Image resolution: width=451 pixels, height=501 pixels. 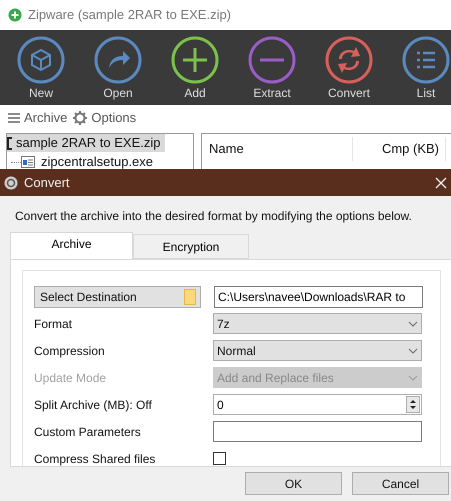 I want to click on spinner-arrows-icon, so click(x=413, y=404).